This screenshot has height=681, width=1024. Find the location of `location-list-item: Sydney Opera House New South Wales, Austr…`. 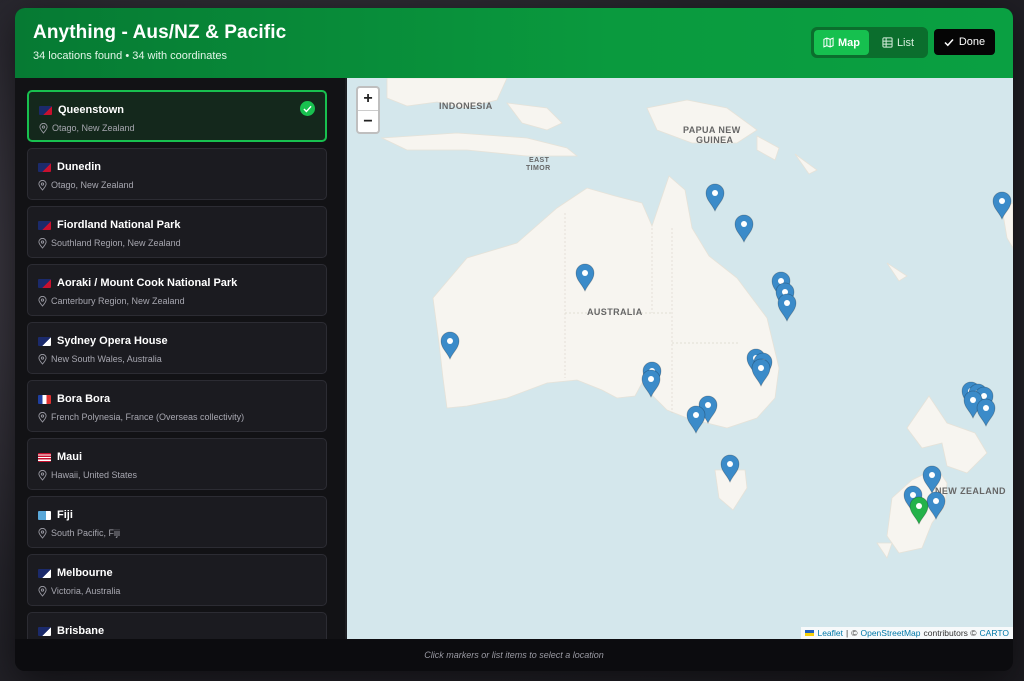

location-list-item: Sydney Opera House New South Wales, Austr… is located at coordinates (177, 348).